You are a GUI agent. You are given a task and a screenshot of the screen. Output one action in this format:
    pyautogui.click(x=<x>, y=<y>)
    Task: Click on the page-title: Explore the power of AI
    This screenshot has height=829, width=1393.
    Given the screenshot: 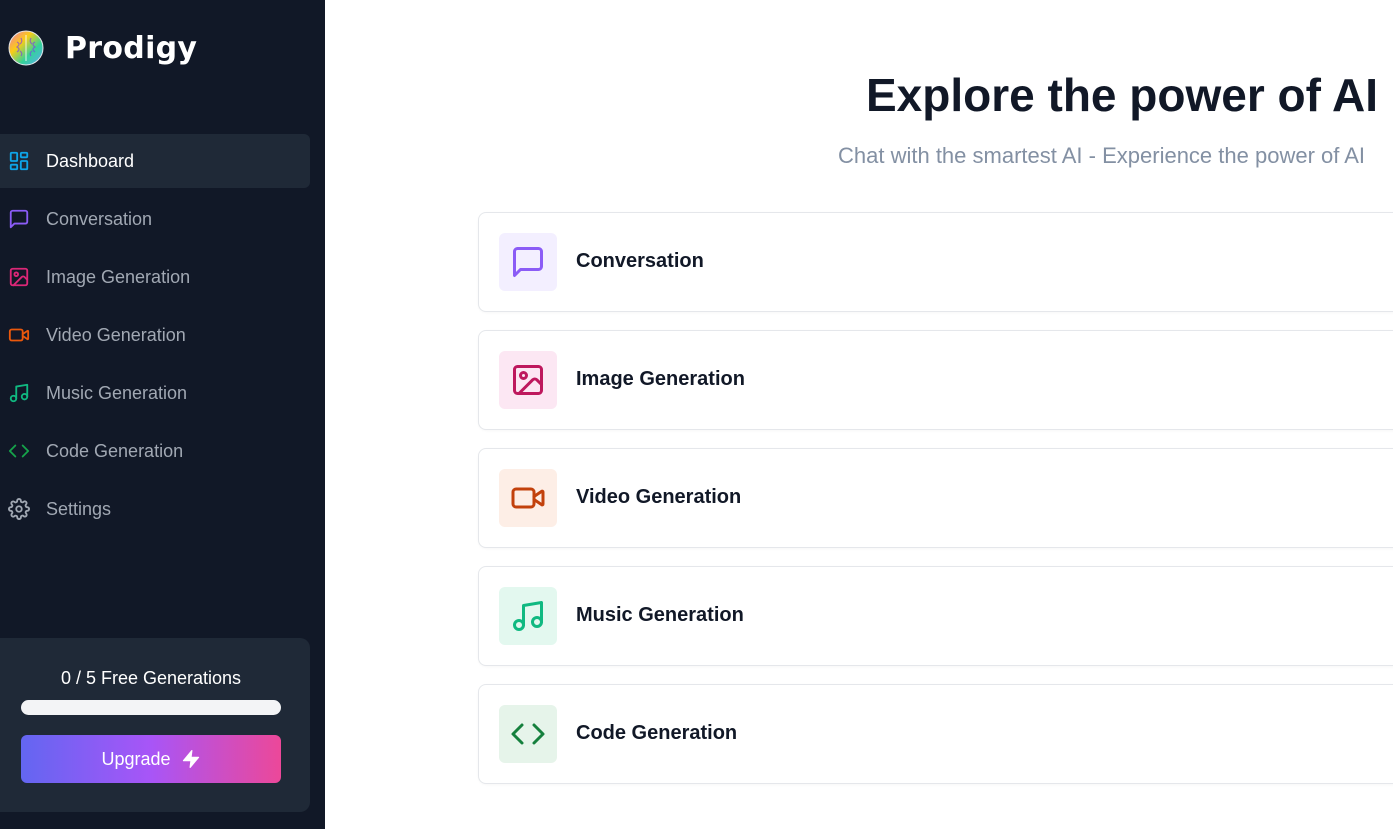 What is the action you would take?
    pyautogui.click(x=1122, y=95)
    